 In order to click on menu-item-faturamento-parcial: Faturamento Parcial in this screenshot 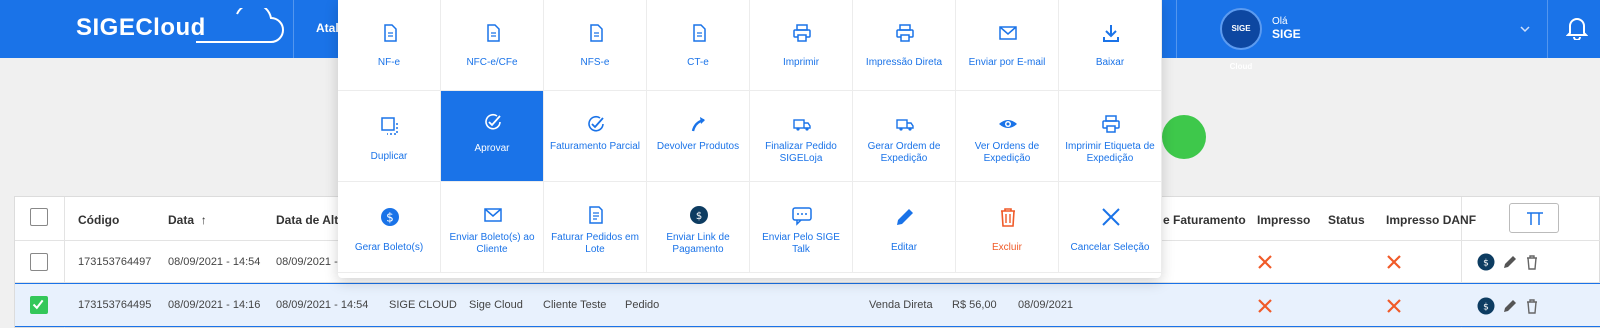, I will do `click(595, 136)`.